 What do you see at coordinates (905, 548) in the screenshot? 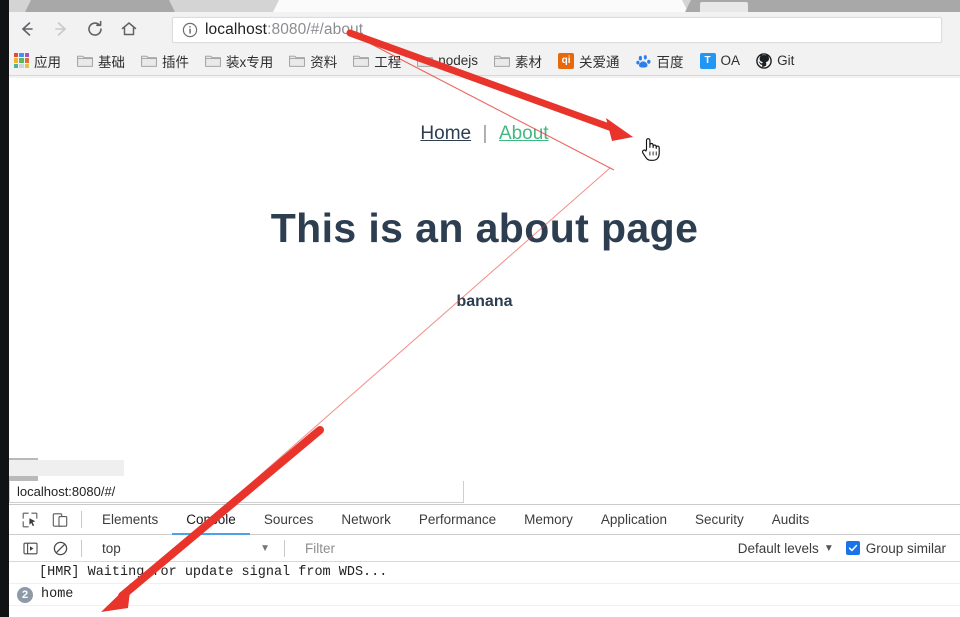
I see `group-similar-label: Group similar` at bounding box center [905, 548].